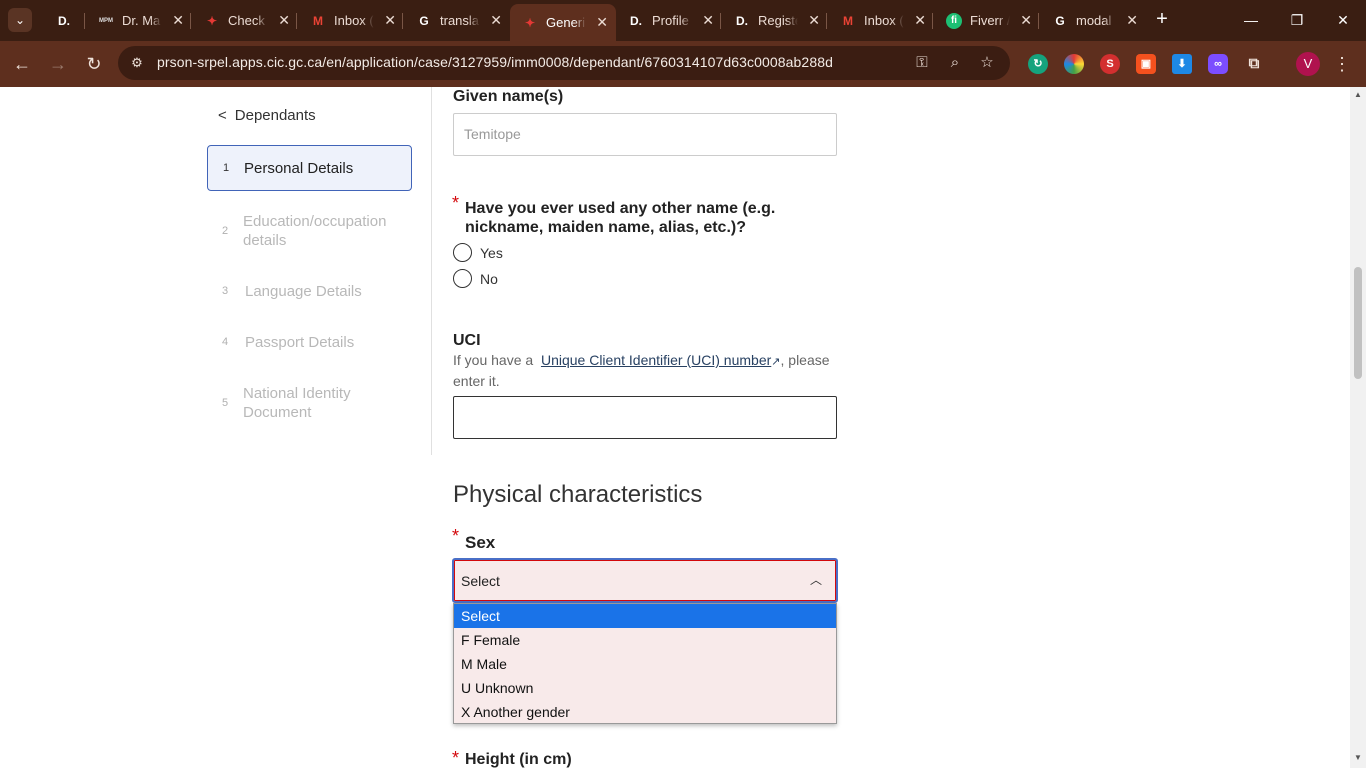 The width and height of the screenshot is (1366, 768). Describe the element at coordinates (20, 20) in the screenshot. I see `tab-search-chevron-icon: ⌄` at that location.